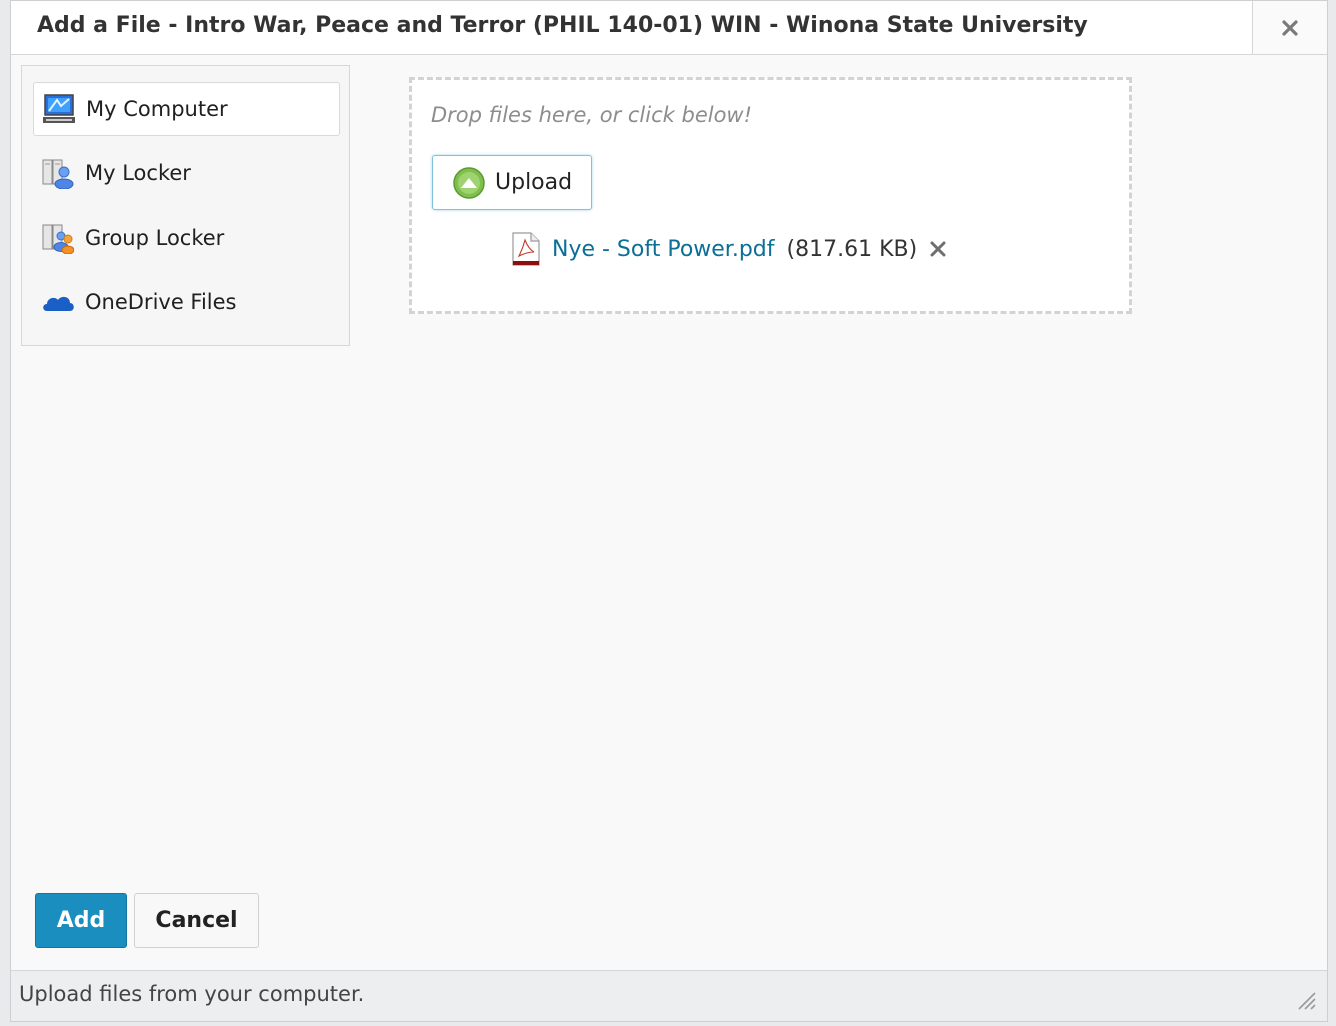  I want to click on status-bar: Upload files from your computer., so click(669, 995).